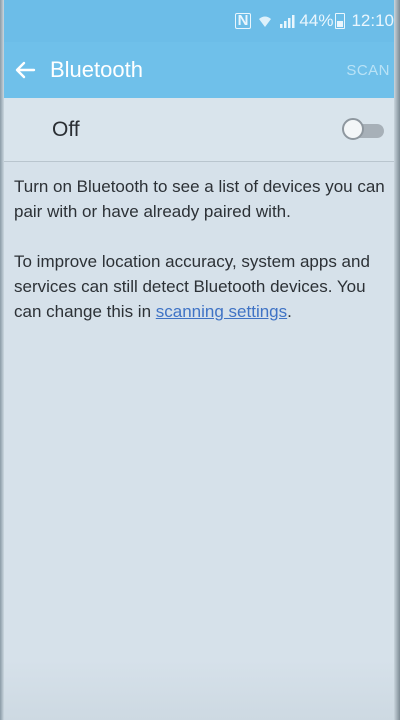 The width and height of the screenshot is (400, 720). Describe the element at coordinates (200, 21) in the screenshot. I see `status-bar: N 44% 12:10` at that location.